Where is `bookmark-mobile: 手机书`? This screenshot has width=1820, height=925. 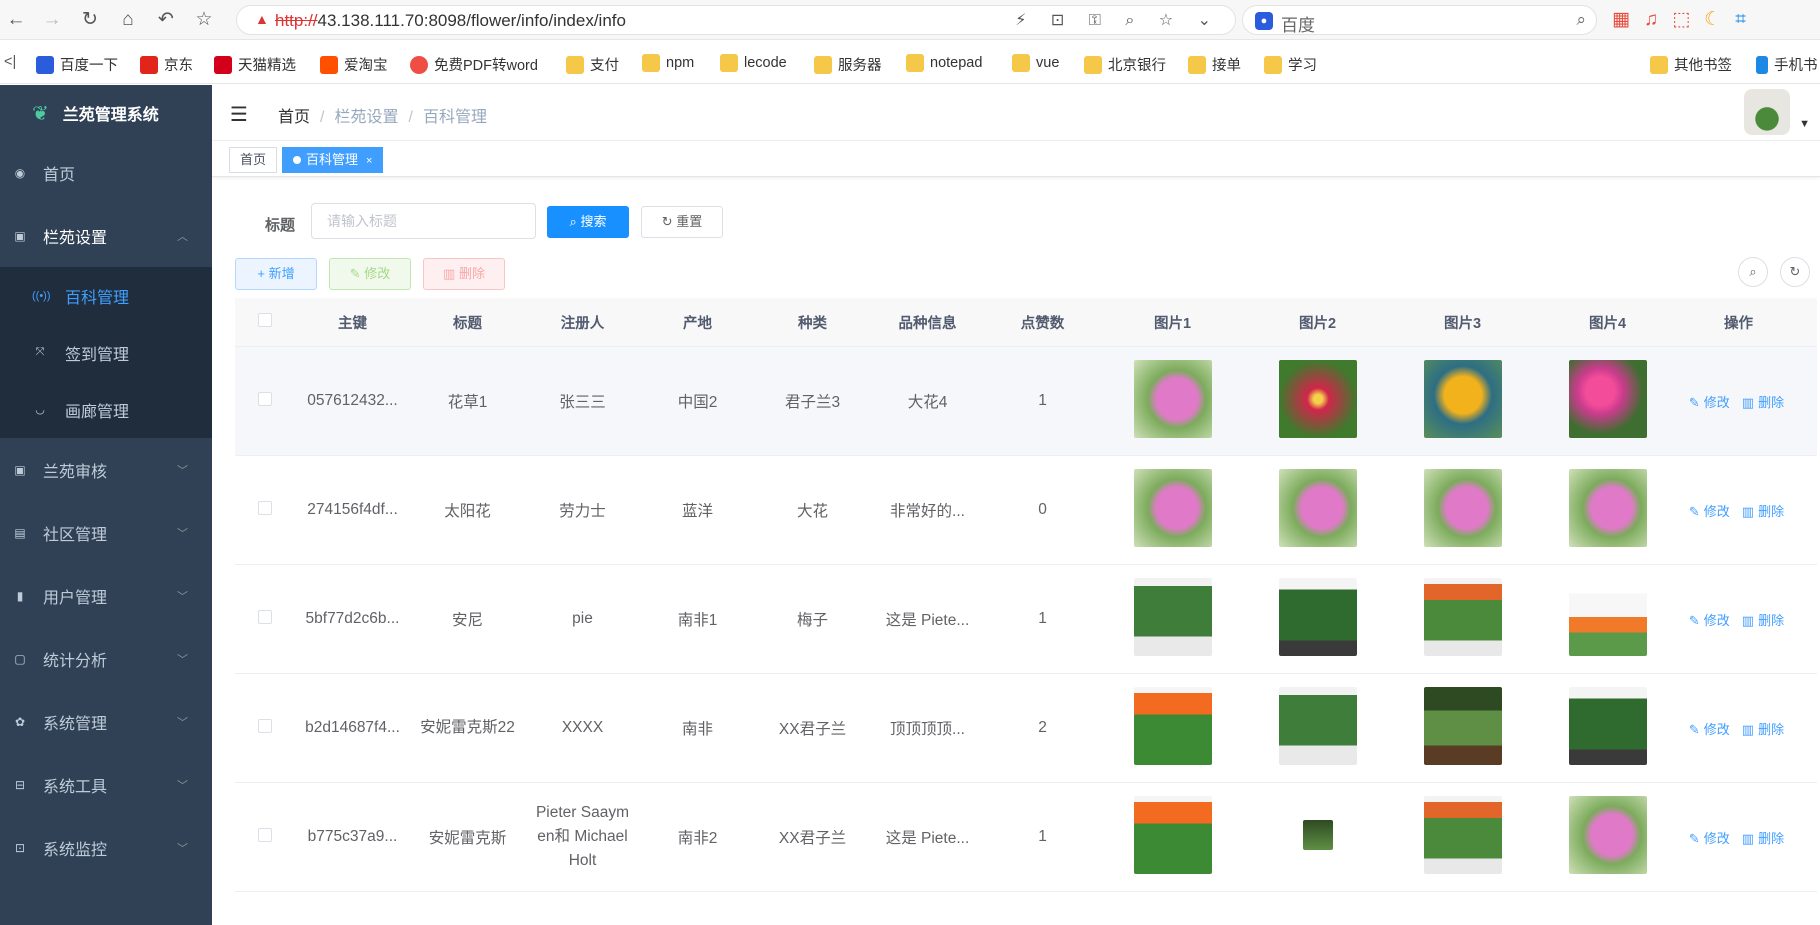
bookmark-mobile: 手机书 is located at coordinates (1787, 64).